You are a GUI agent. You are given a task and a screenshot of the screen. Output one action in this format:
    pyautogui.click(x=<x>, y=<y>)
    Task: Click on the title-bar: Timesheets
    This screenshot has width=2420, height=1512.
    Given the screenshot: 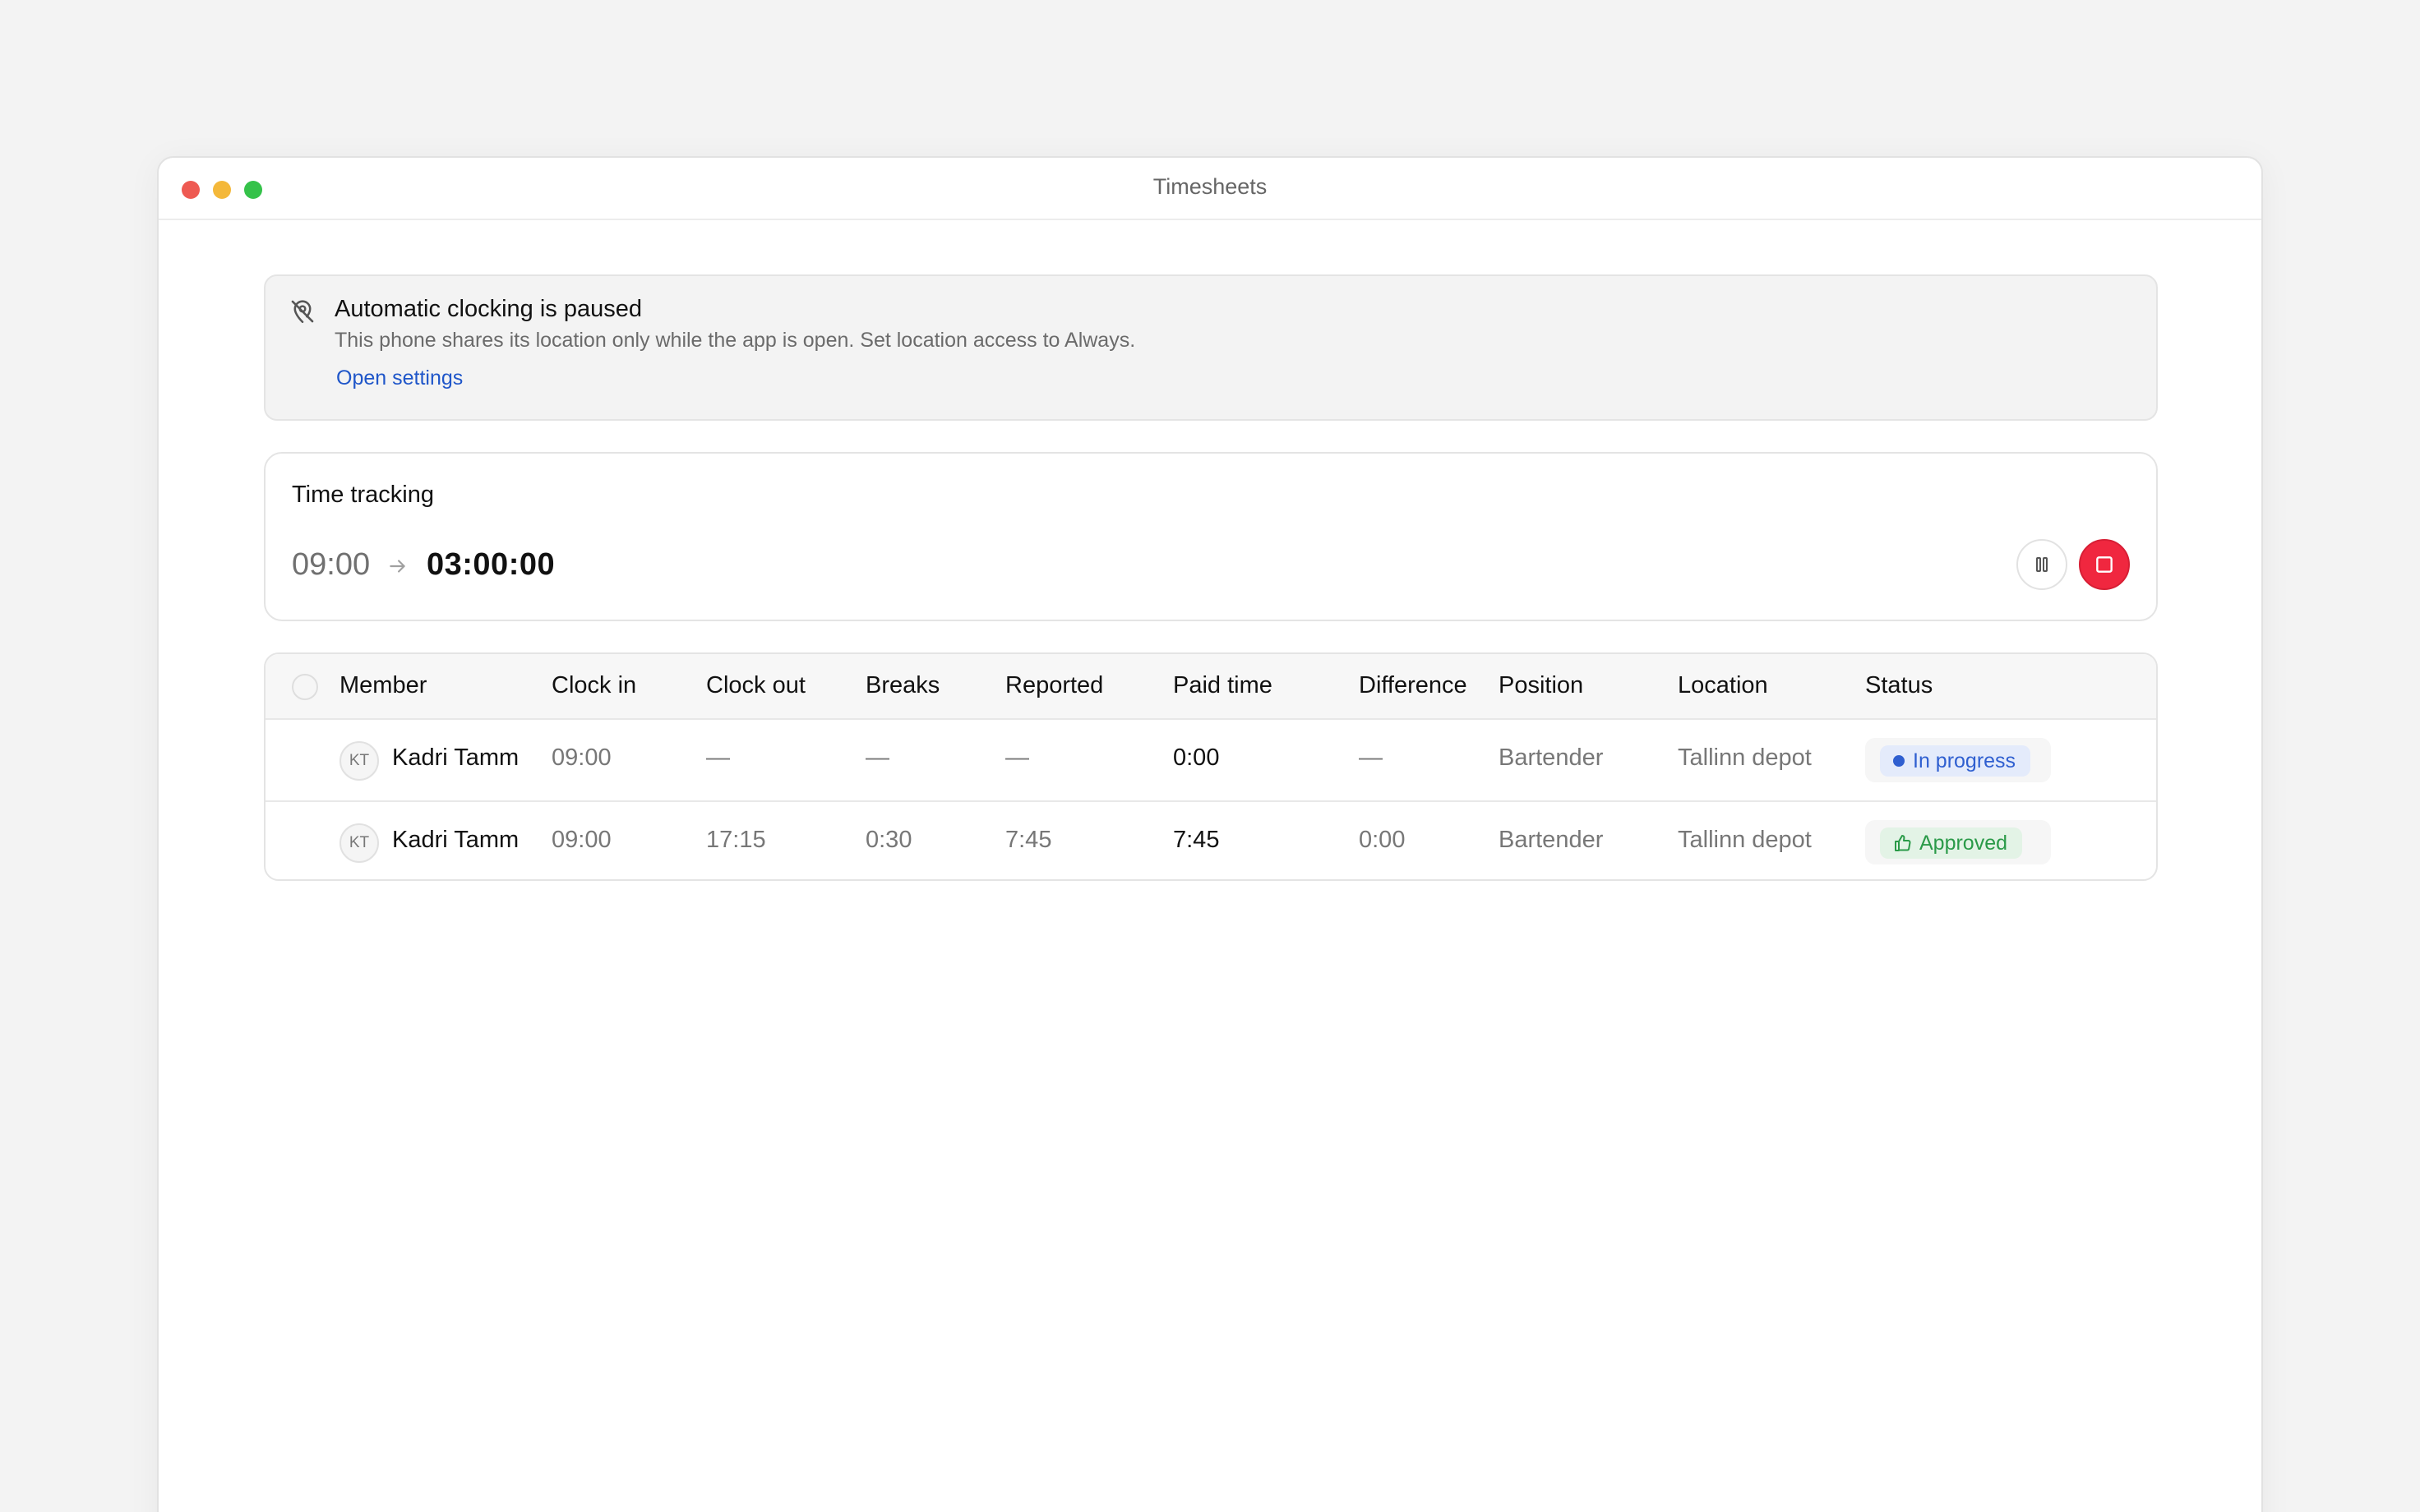 What is the action you would take?
    pyautogui.click(x=1210, y=189)
    